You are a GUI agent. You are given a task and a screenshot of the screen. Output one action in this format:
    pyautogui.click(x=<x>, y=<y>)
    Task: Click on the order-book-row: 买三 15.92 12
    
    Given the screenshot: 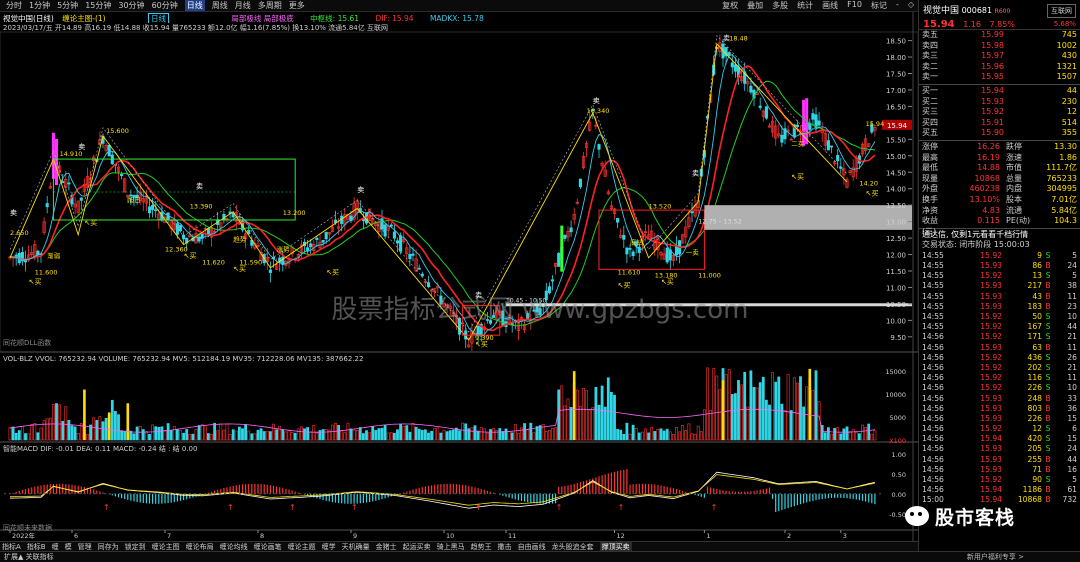 What is the action you would take?
    pyautogui.click(x=999, y=112)
    